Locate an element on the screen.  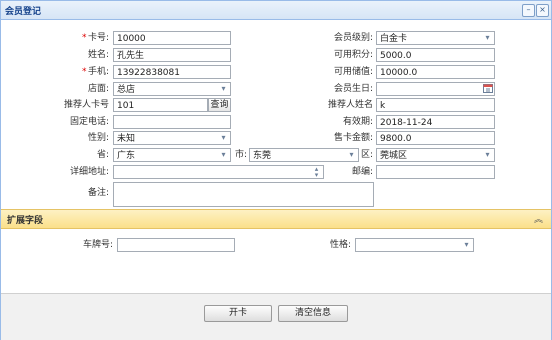
referrer-name-label: 推荐人姓名 is located at coordinates (350, 105).